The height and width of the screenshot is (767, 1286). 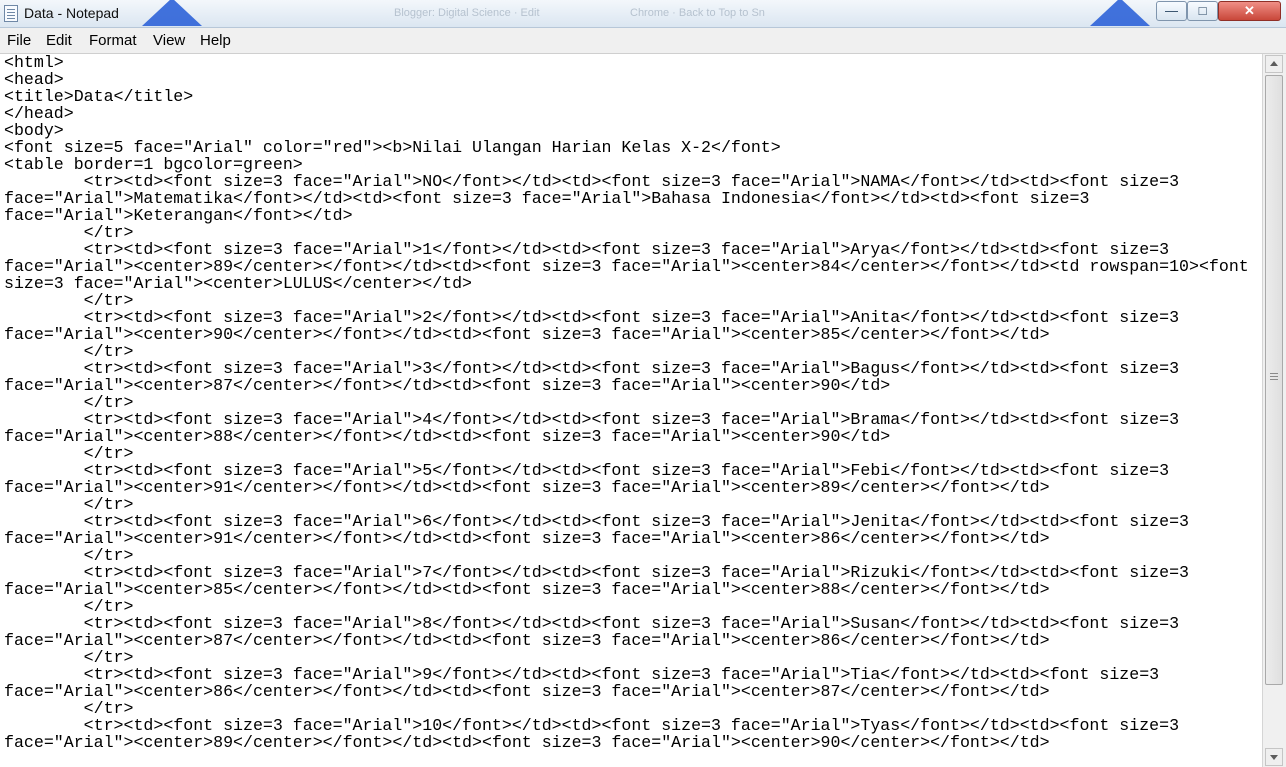 I want to click on background-window-text: Chrome · Back to Top to Sn, so click(x=697, y=13).